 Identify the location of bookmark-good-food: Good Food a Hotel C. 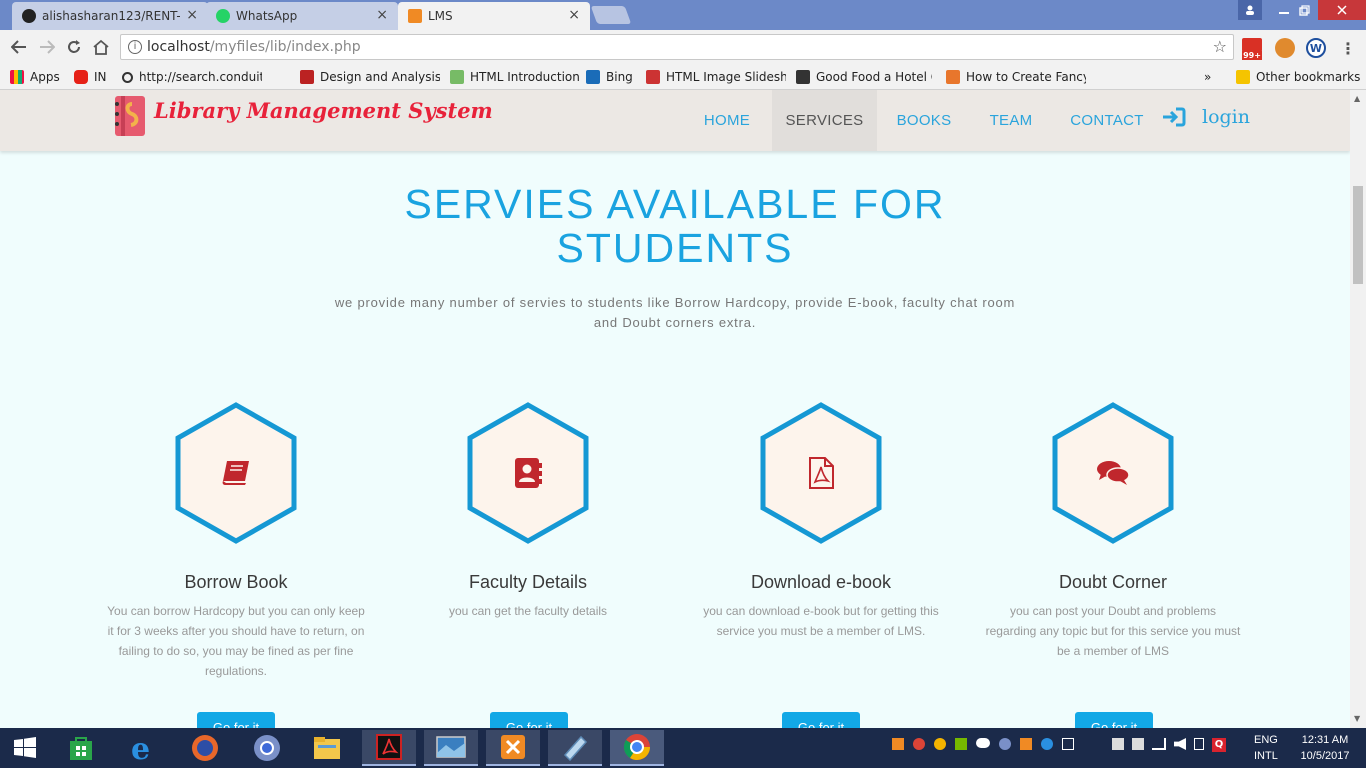
(864, 77).